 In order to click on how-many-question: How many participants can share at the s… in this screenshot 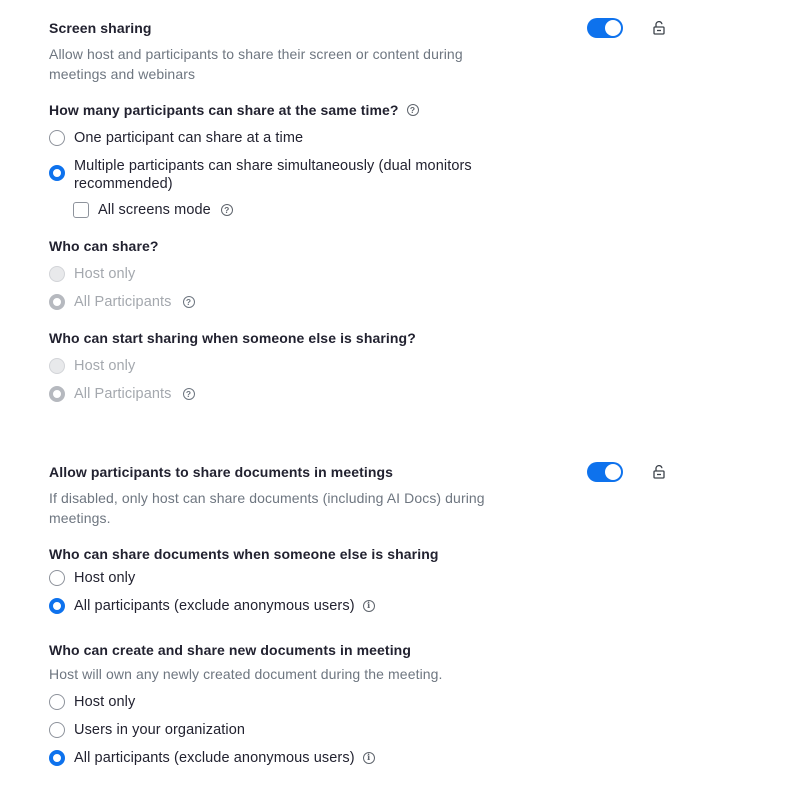, I will do `click(234, 110)`.